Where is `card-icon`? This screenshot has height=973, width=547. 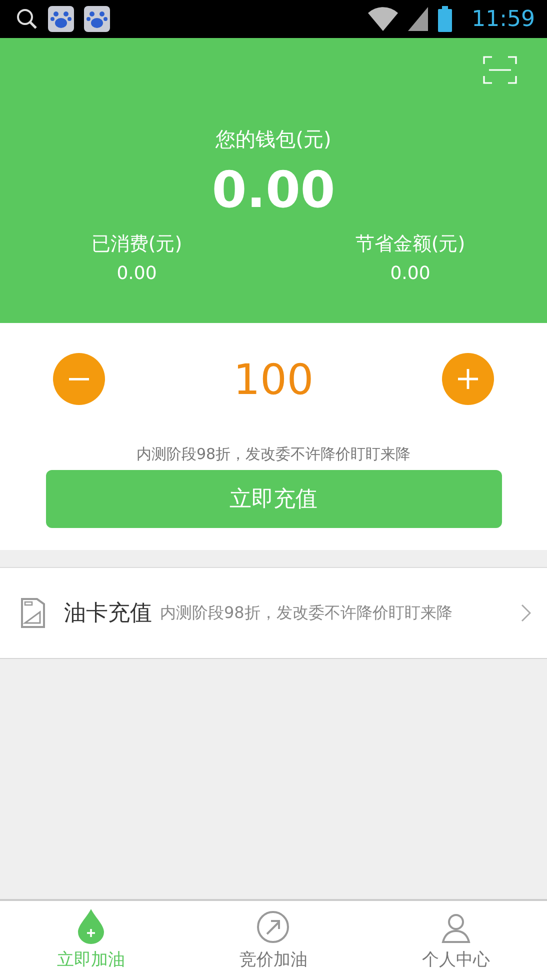
card-icon is located at coordinates (33, 613).